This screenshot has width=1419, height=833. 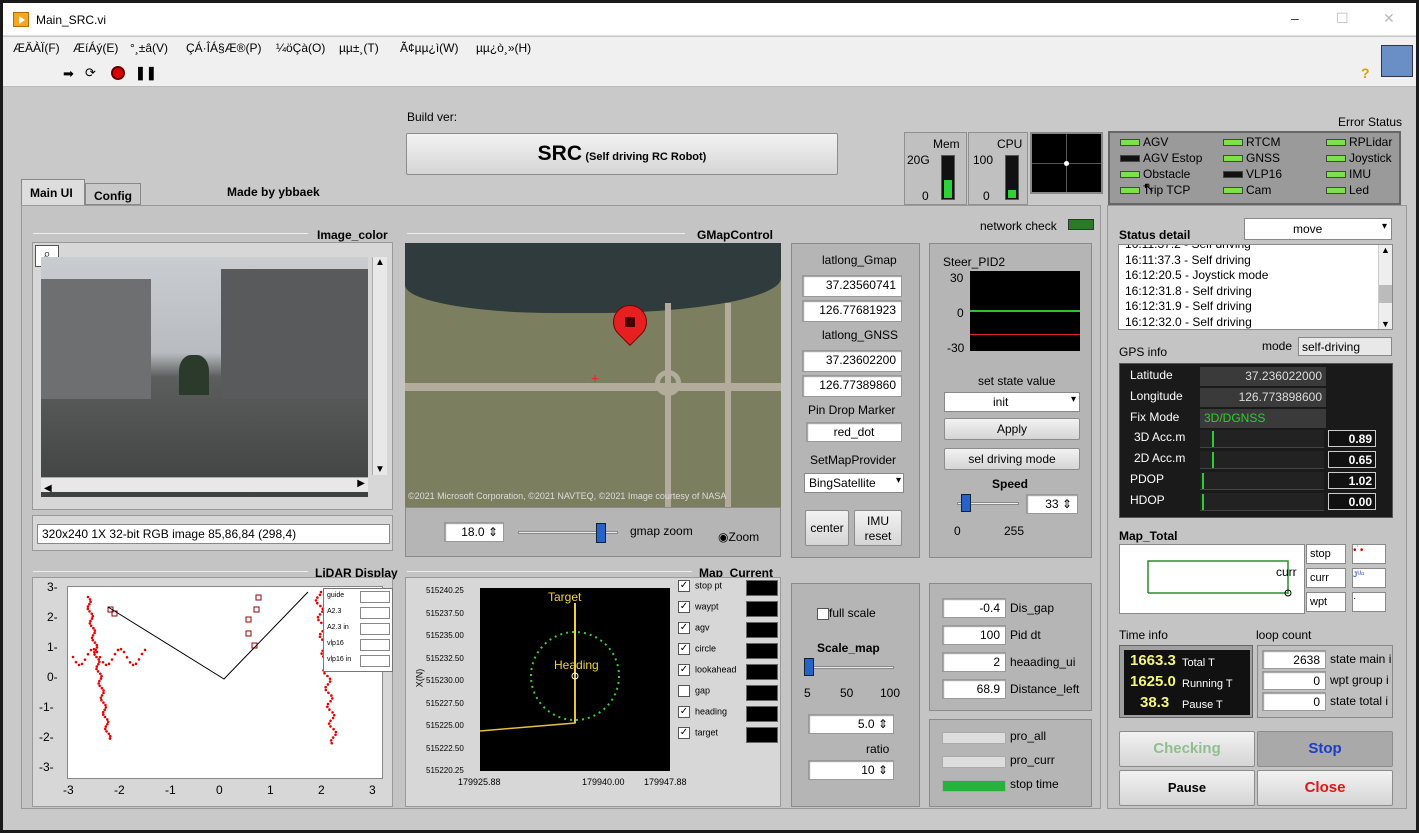 What do you see at coordinates (1187, 749) in the screenshot?
I see `checking-button: Checking` at bounding box center [1187, 749].